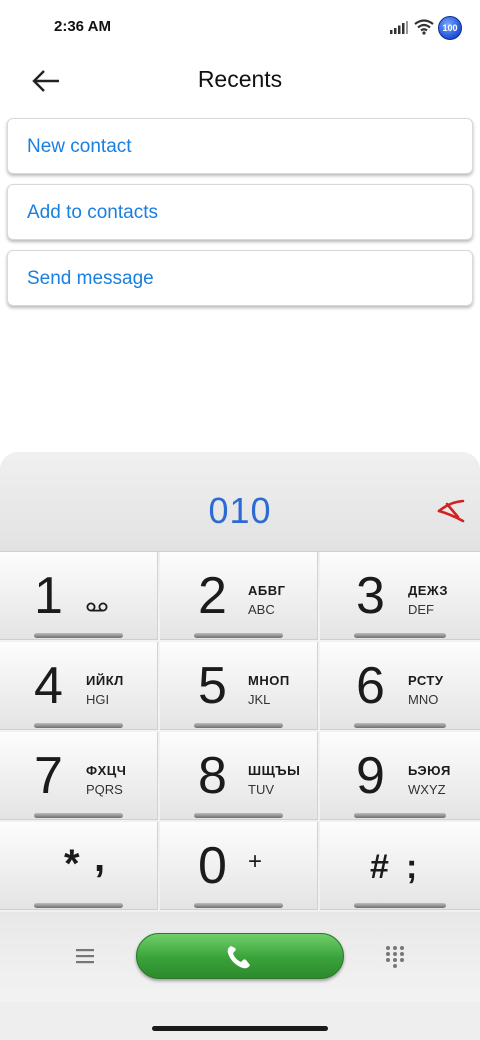 This screenshot has height=1040, width=480. What do you see at coordinates (240, 212) in the screenshot?
I see `add-to-contacts-button: Add to contacts` at bounding box center [240, 212].